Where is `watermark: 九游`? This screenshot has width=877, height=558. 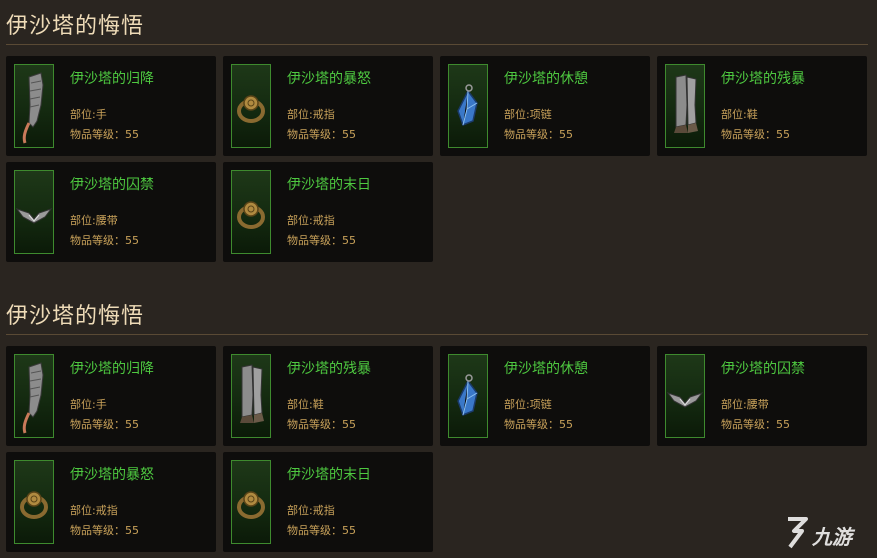
watermark: 九游 is located at coordinates (827, 533).